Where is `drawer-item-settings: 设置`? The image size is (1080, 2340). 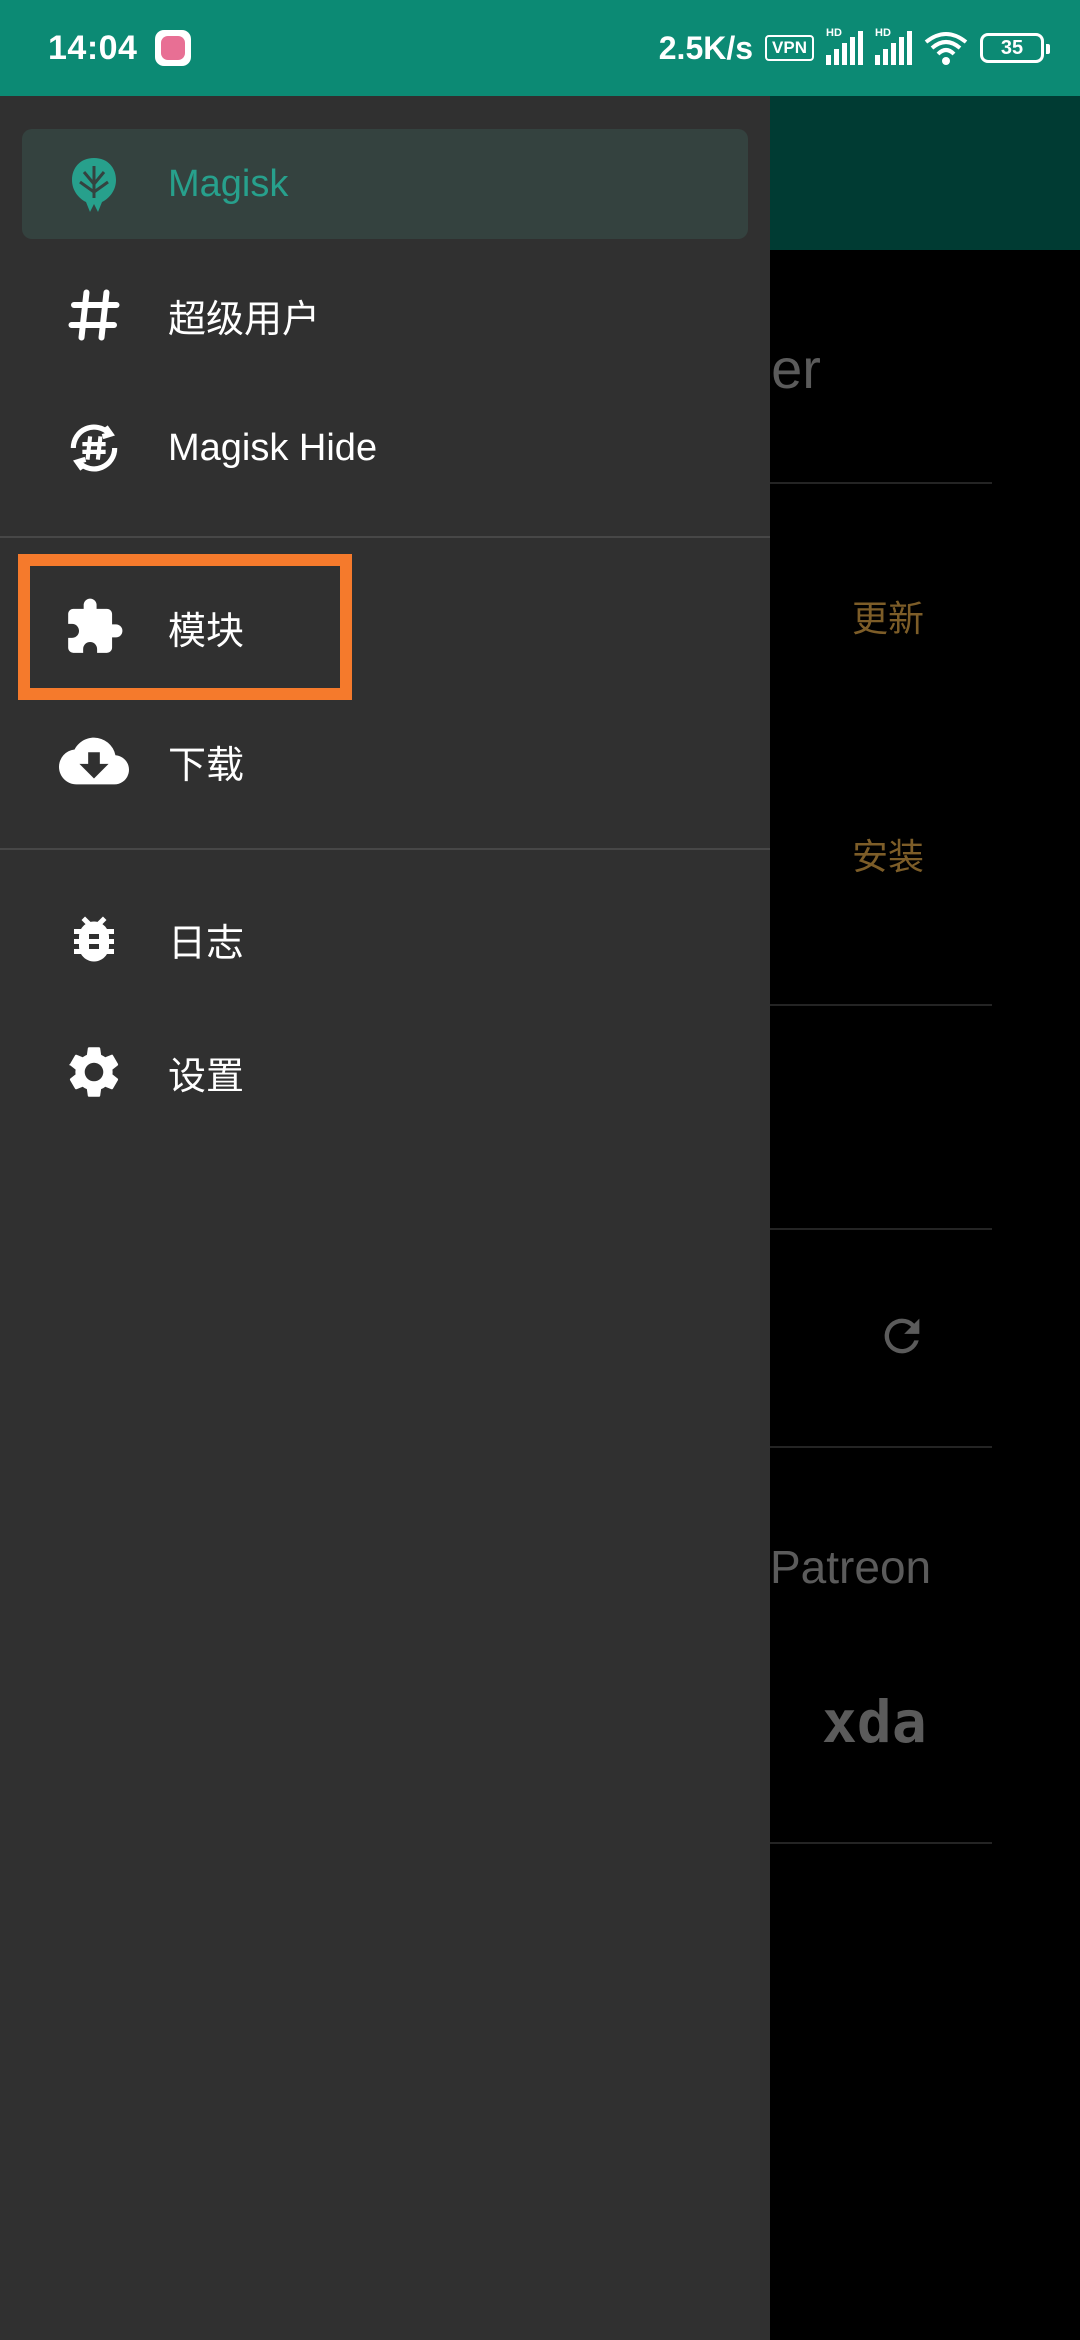
drawer-item-settings: 设置 is located at coordinates (385, 1072).